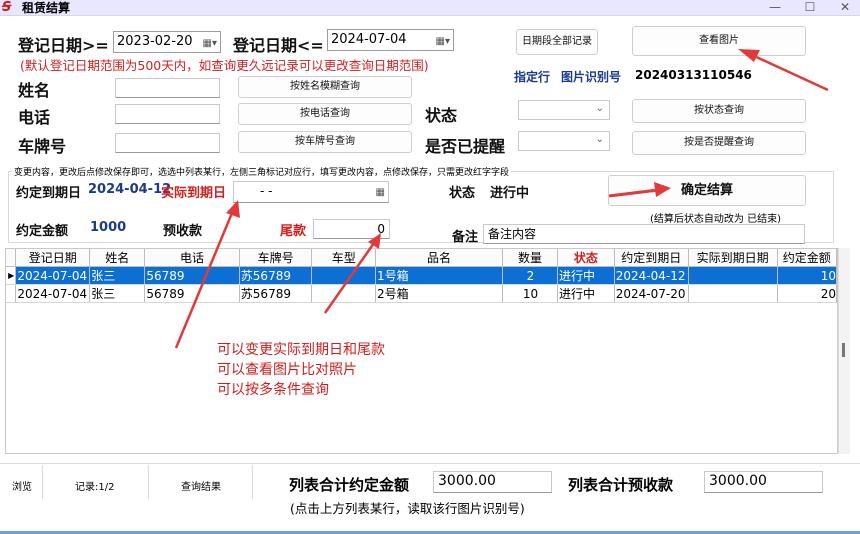 Image resolution: width=860 pixels, height=534 pixels. Describe the element at coordinates (492, 482) in the screenshot. I see `sum-amount-field: 3000.00` at that location.